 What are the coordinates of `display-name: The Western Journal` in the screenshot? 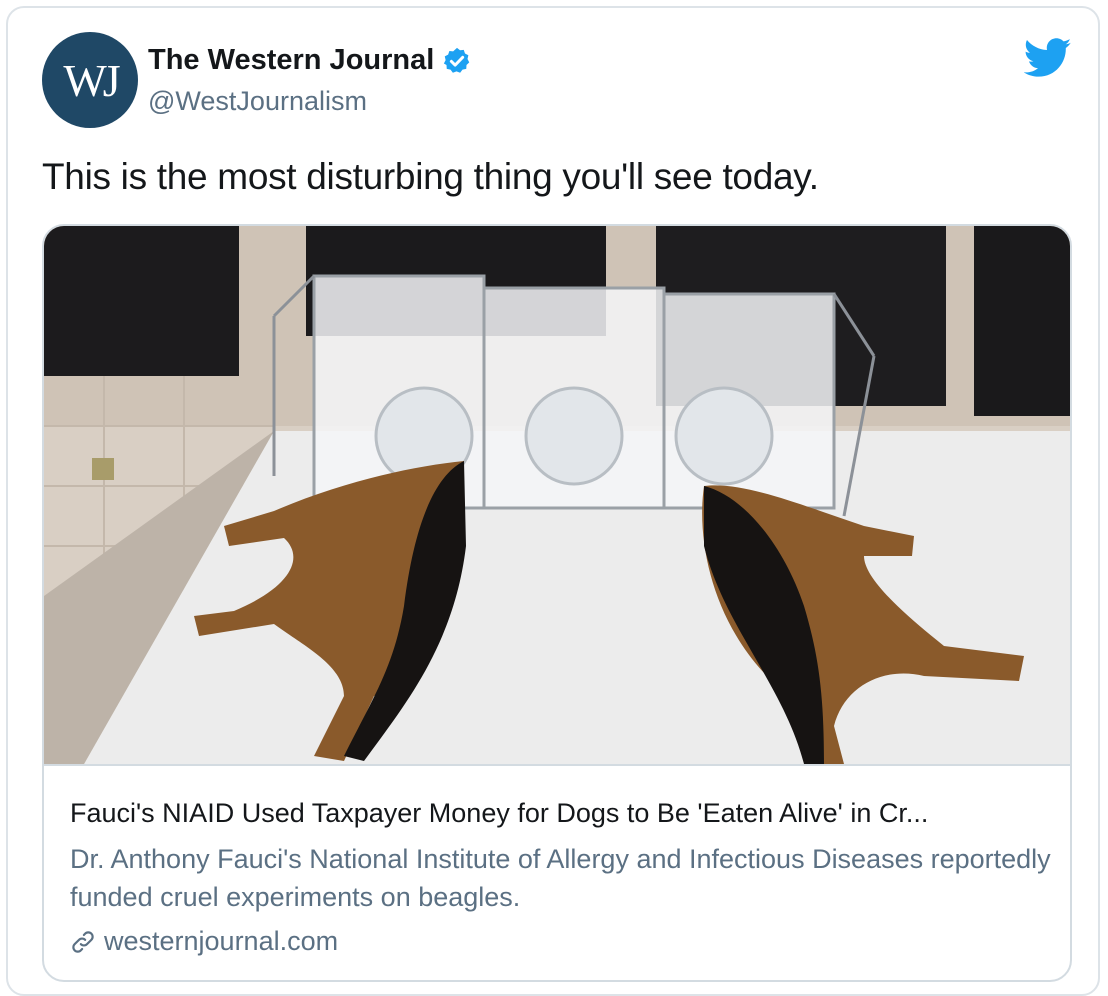 It's located at (291, 60).